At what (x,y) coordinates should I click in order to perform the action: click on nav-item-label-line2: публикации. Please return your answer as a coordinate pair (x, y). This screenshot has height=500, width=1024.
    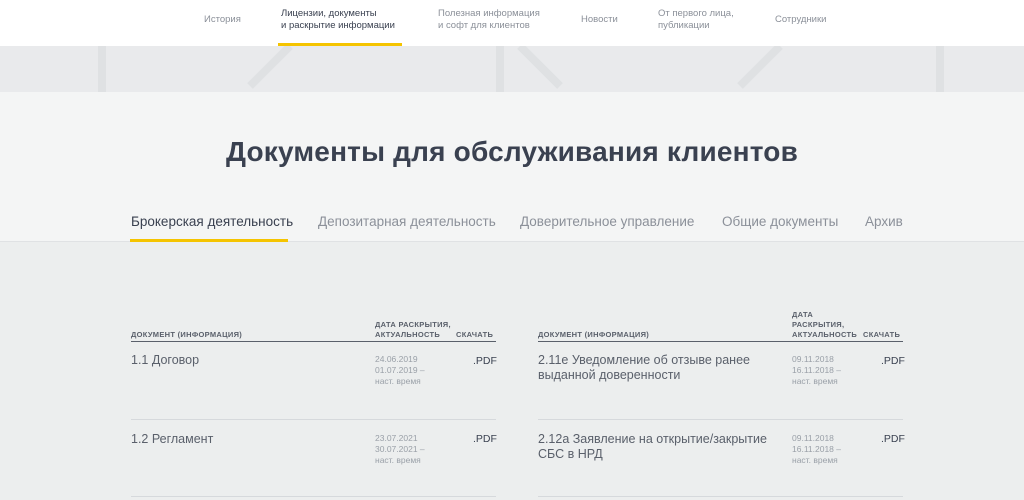
    Looking at the image, I should click on (684, 25).